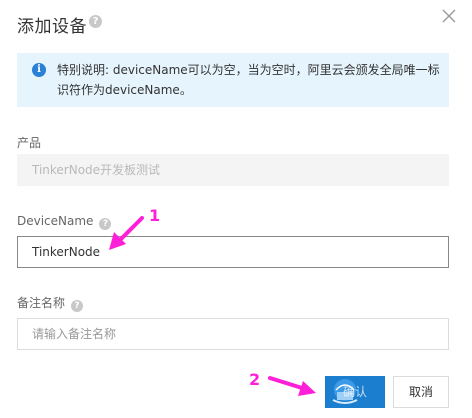 Image resolution: width=472 pixels, height=418 pixels. What do you see at coordinates (39, 70) in the screenshot?
I see `info-icon: i` at bounding box center [39, 70].